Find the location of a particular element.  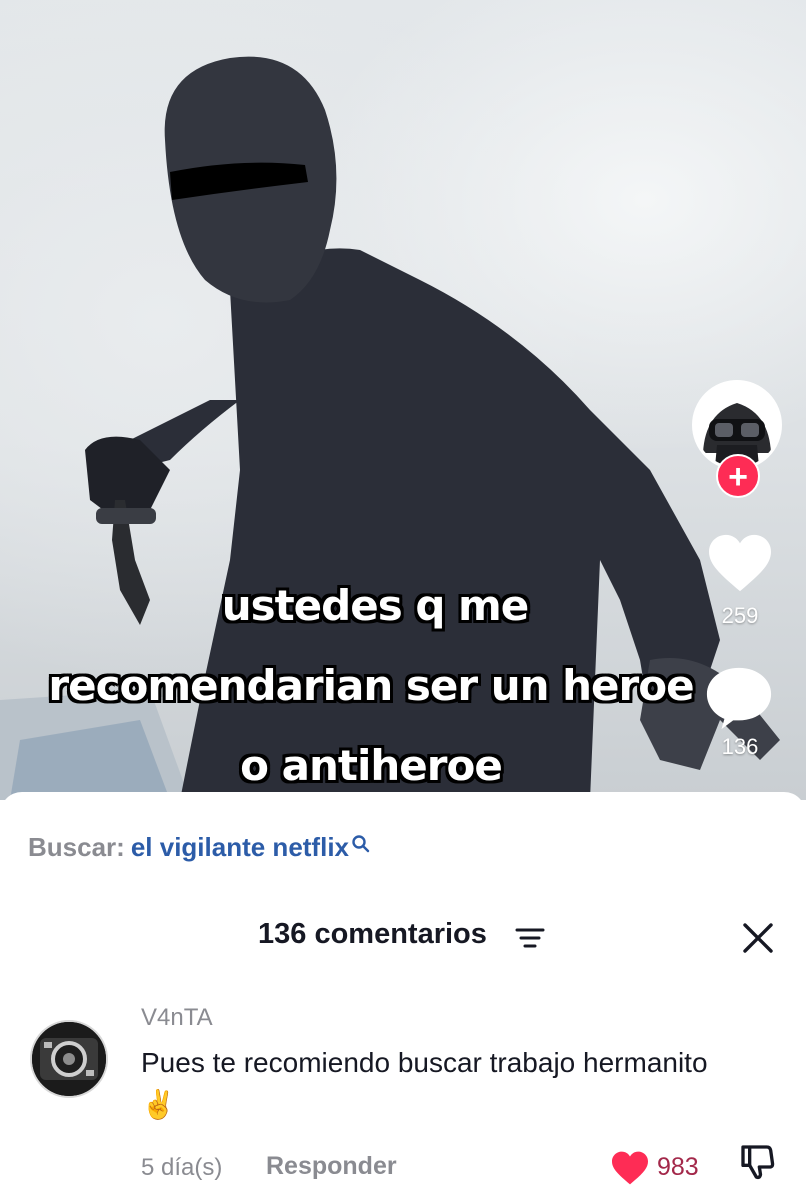

search-prefix: Buscar: is located at coordinates (76, 847).